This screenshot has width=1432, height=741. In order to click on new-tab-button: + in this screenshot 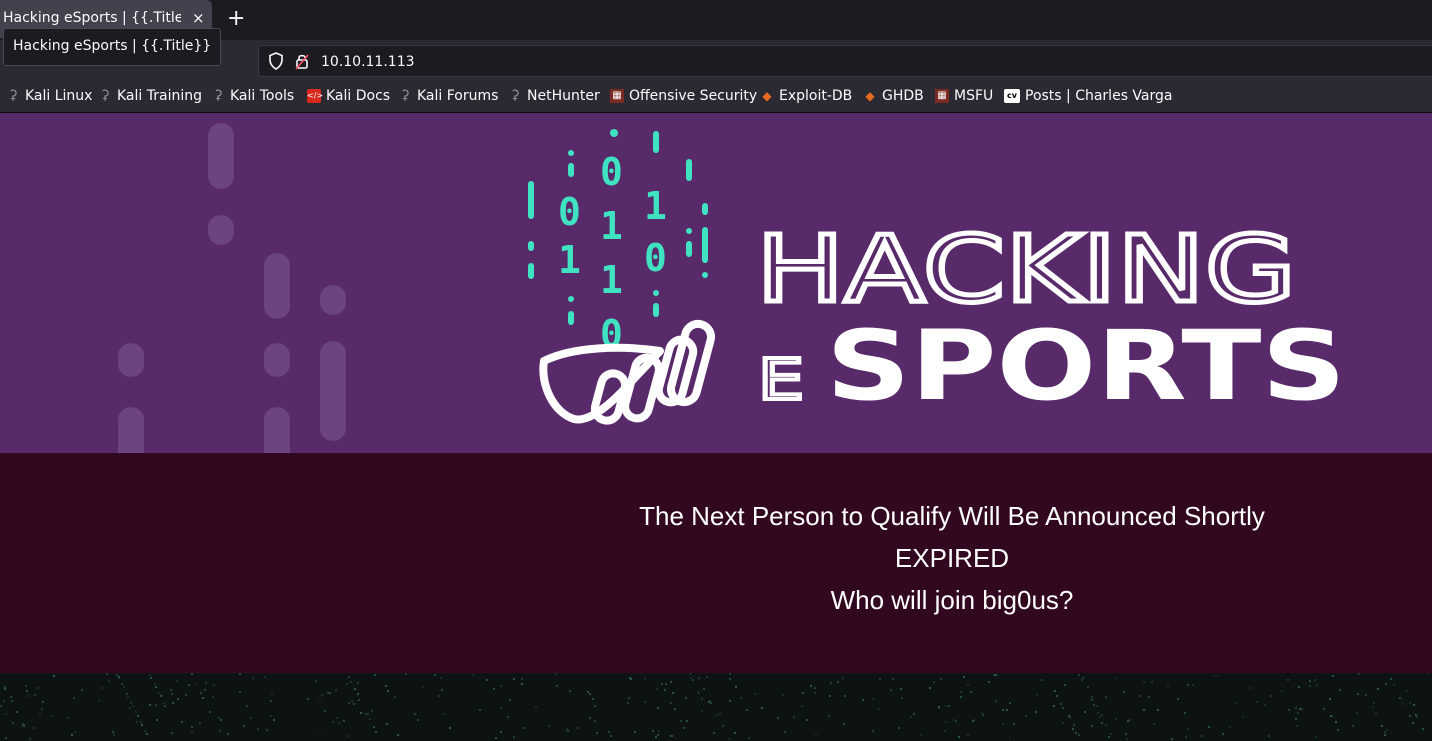, I will do `click(236, 19)`.